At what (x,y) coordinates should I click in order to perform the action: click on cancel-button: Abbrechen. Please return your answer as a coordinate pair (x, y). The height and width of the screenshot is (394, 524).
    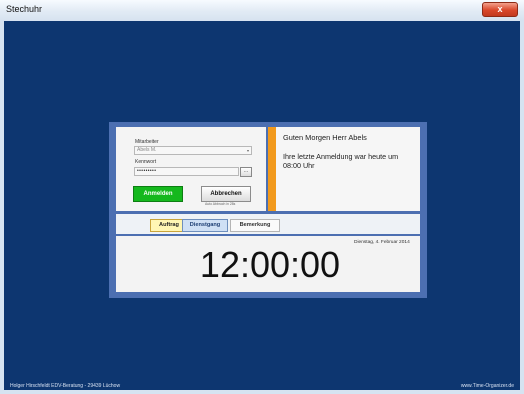
    Looking at the image, I should click on (226, 194).